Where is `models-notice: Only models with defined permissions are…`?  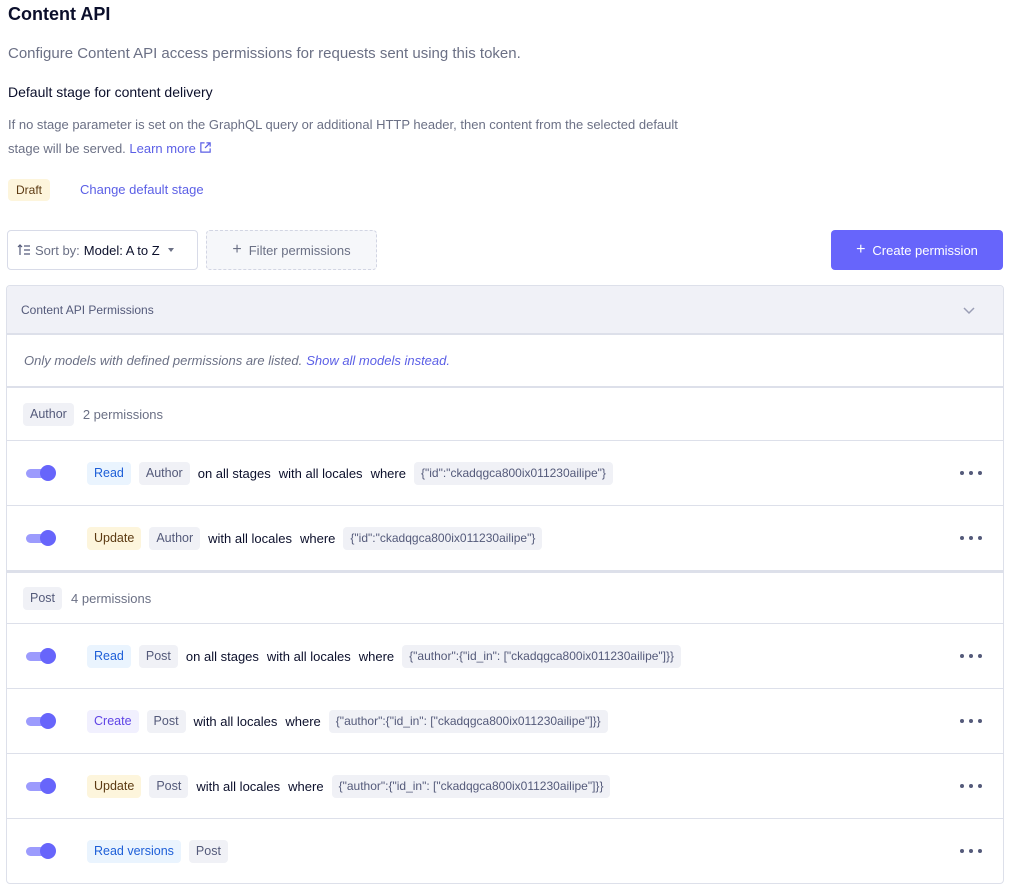 models-notice: Only models with defined permissions are… is located at coordinates (505, 361).